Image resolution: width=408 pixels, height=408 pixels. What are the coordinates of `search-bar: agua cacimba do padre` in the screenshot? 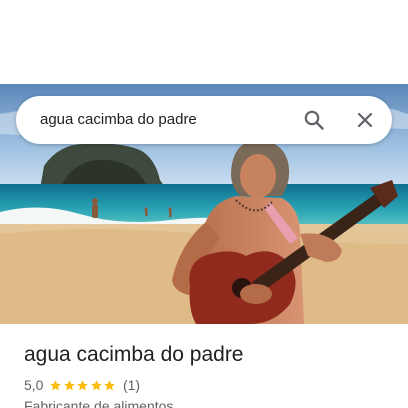 It's located at (204, 120).